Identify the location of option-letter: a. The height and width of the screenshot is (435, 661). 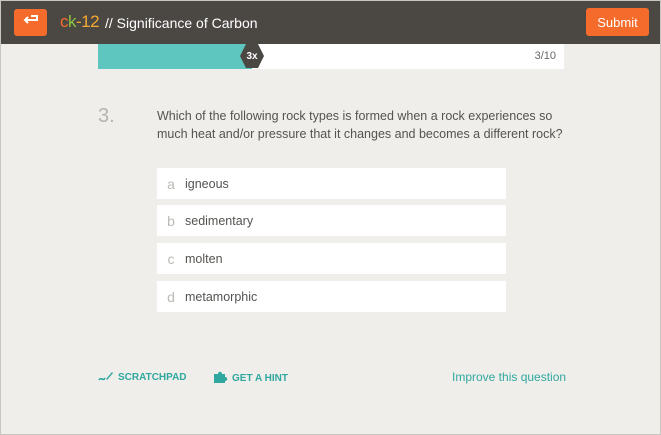
(171, 183).